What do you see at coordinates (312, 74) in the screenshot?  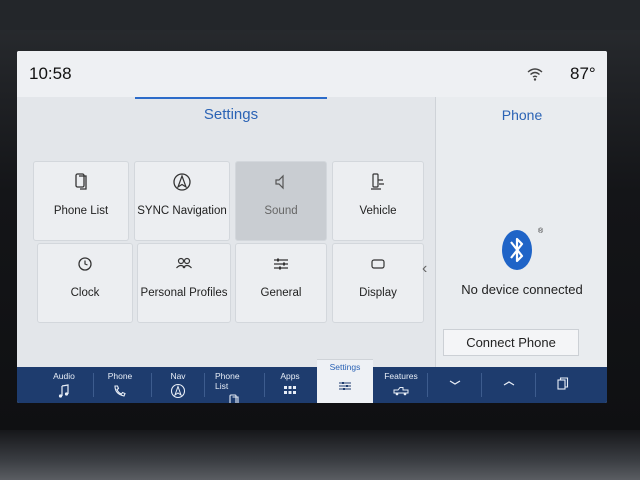 I see `status-bar: 10:58 87°` at bounding box center [312, 74].